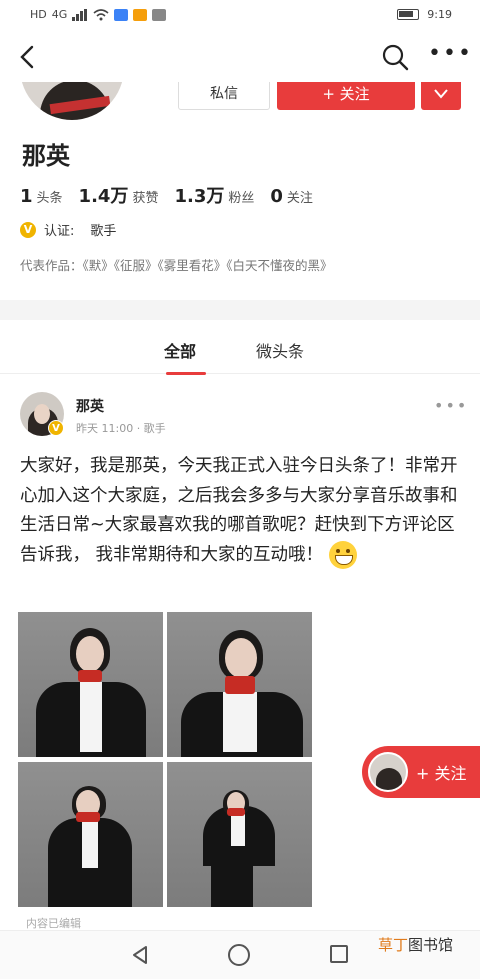  Describe the element at coordinates (280, 350) in the screenshot. I see `tab-micro-posts: 微头条` at that location.